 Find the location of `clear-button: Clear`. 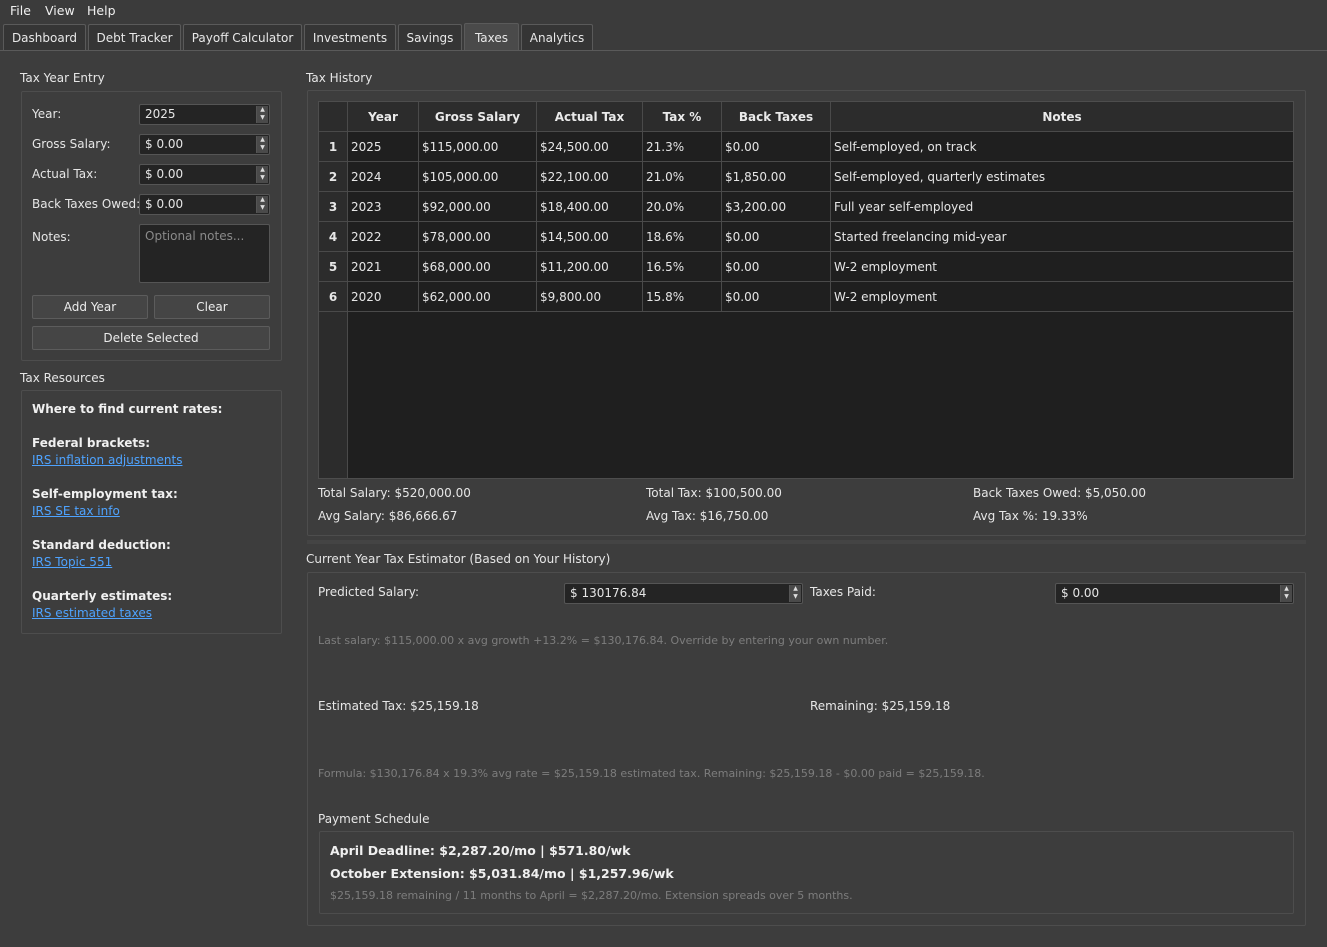

clear-button: Clear is located at coordinates (212, 307).